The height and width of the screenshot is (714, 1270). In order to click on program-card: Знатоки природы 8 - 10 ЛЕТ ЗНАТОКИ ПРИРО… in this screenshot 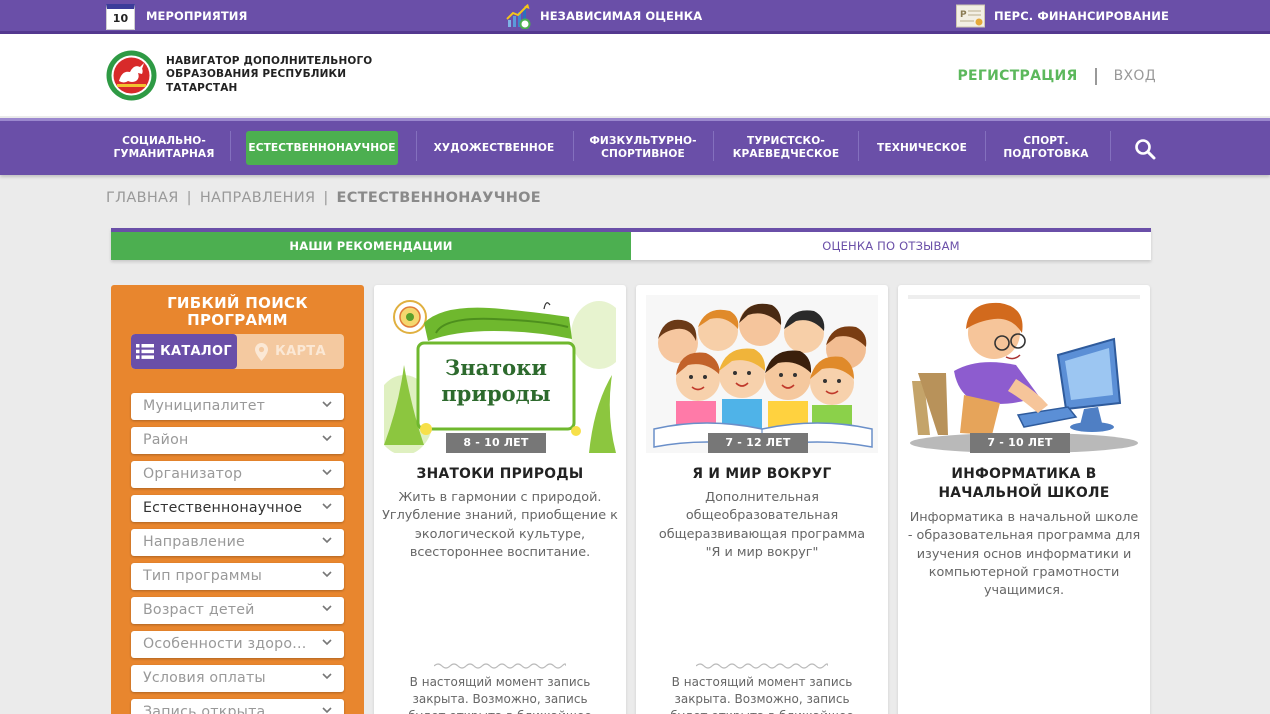, I will do `click(500, 499)`.